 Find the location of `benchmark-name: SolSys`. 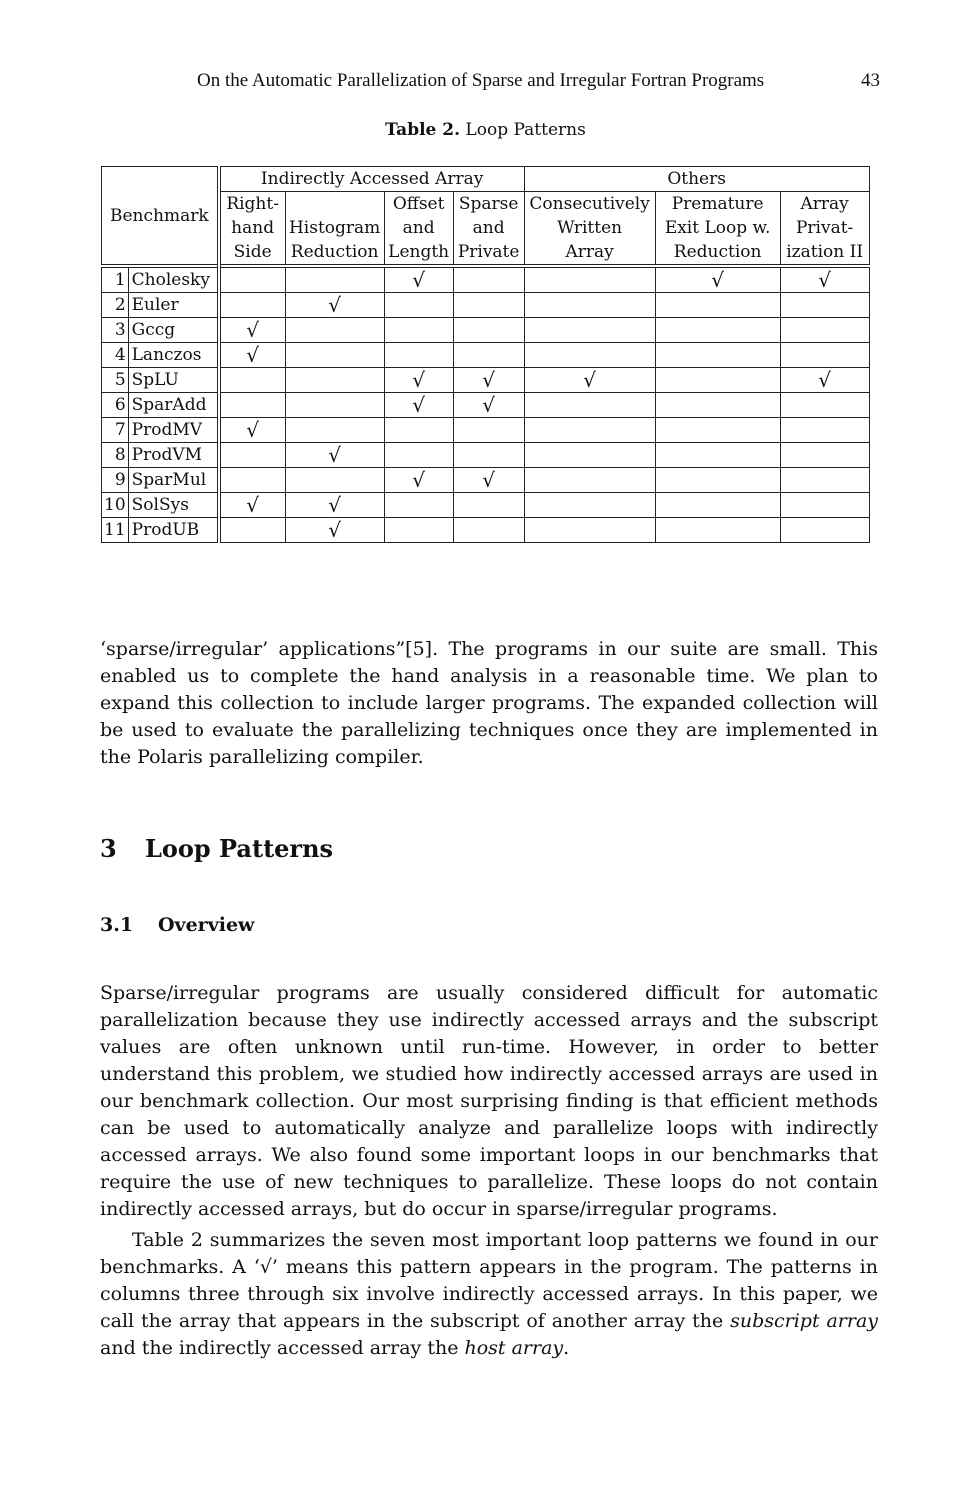

benchmark-name: SolSys is located at coordinates (174, 505).